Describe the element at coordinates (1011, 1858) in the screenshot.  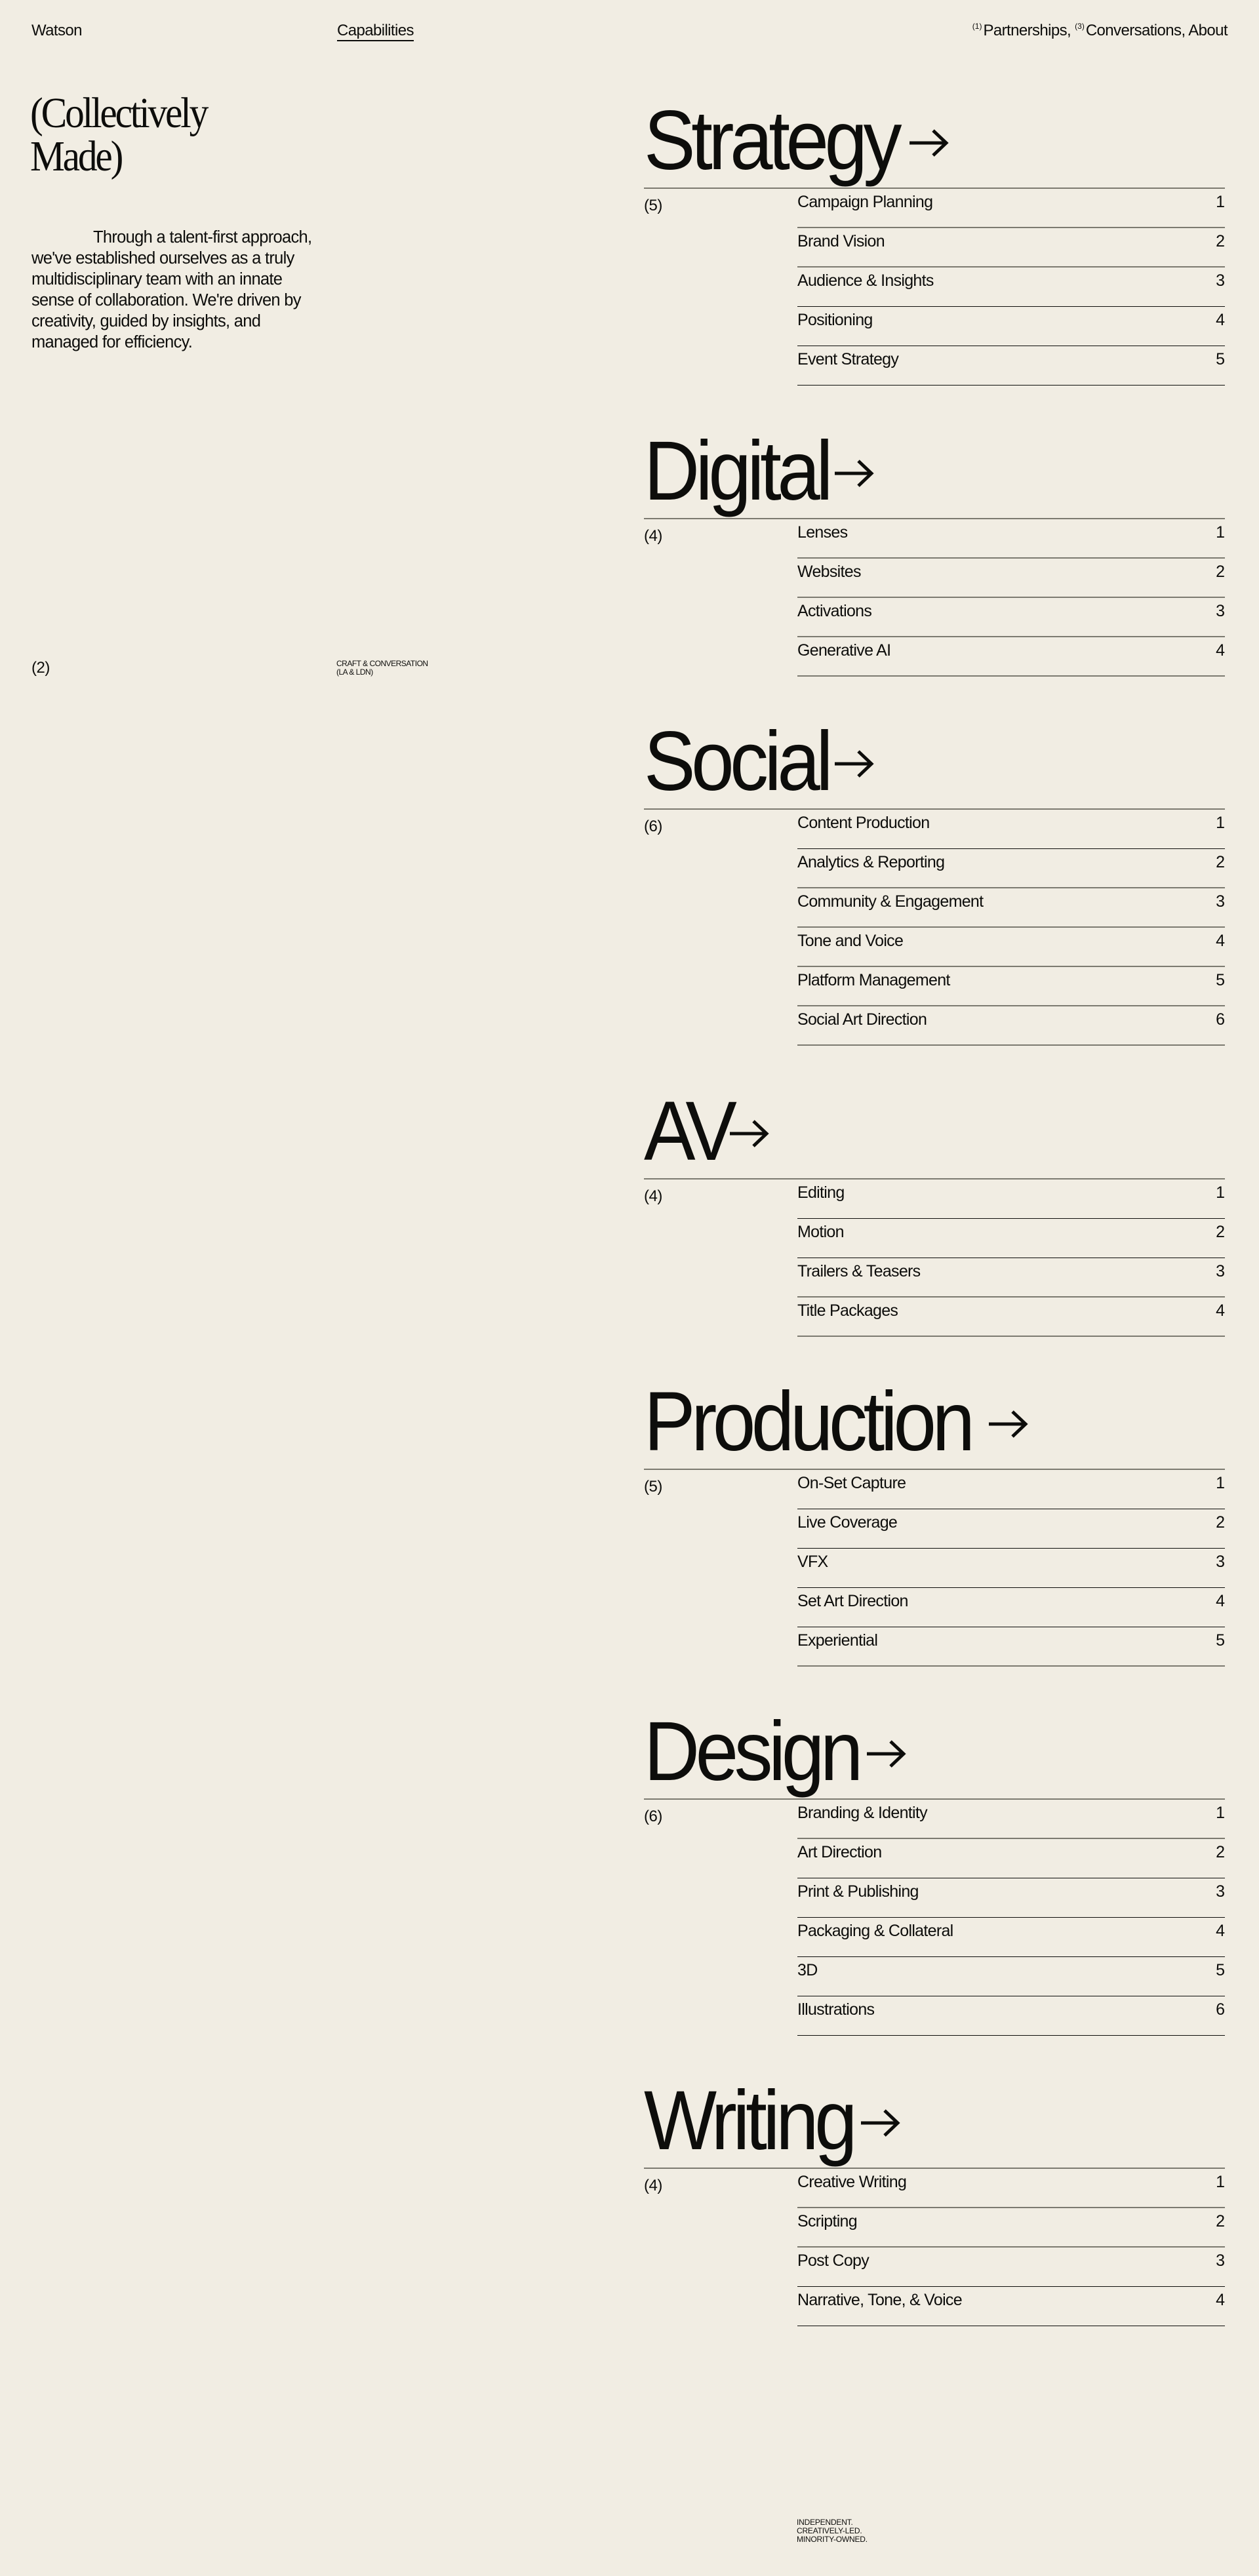
I see `service-item: Art Direction 2` at that location.